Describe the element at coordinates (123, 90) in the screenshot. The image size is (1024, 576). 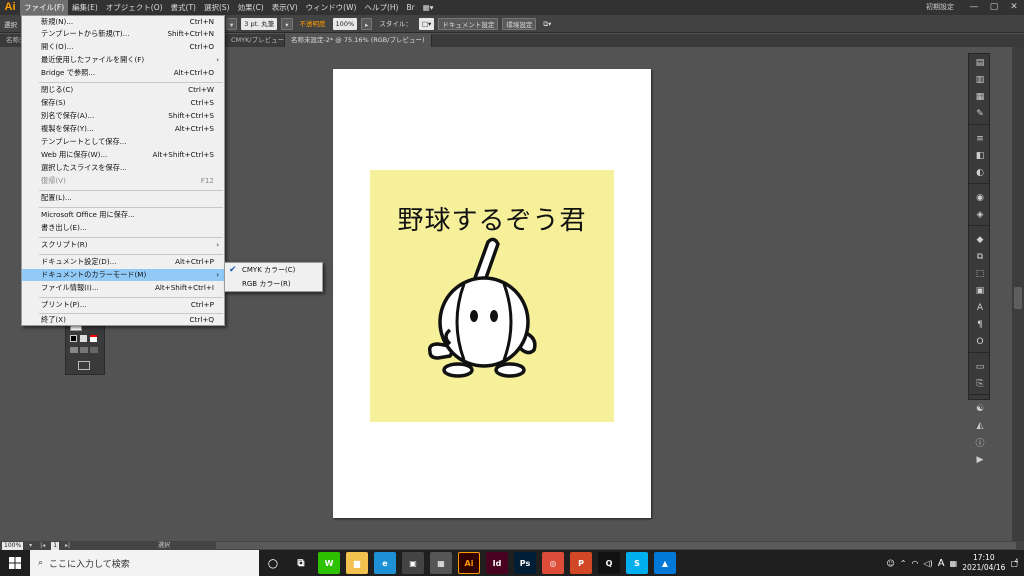
I see `menu-item-close: 閉じる(C) Ctrl+W` at that location.